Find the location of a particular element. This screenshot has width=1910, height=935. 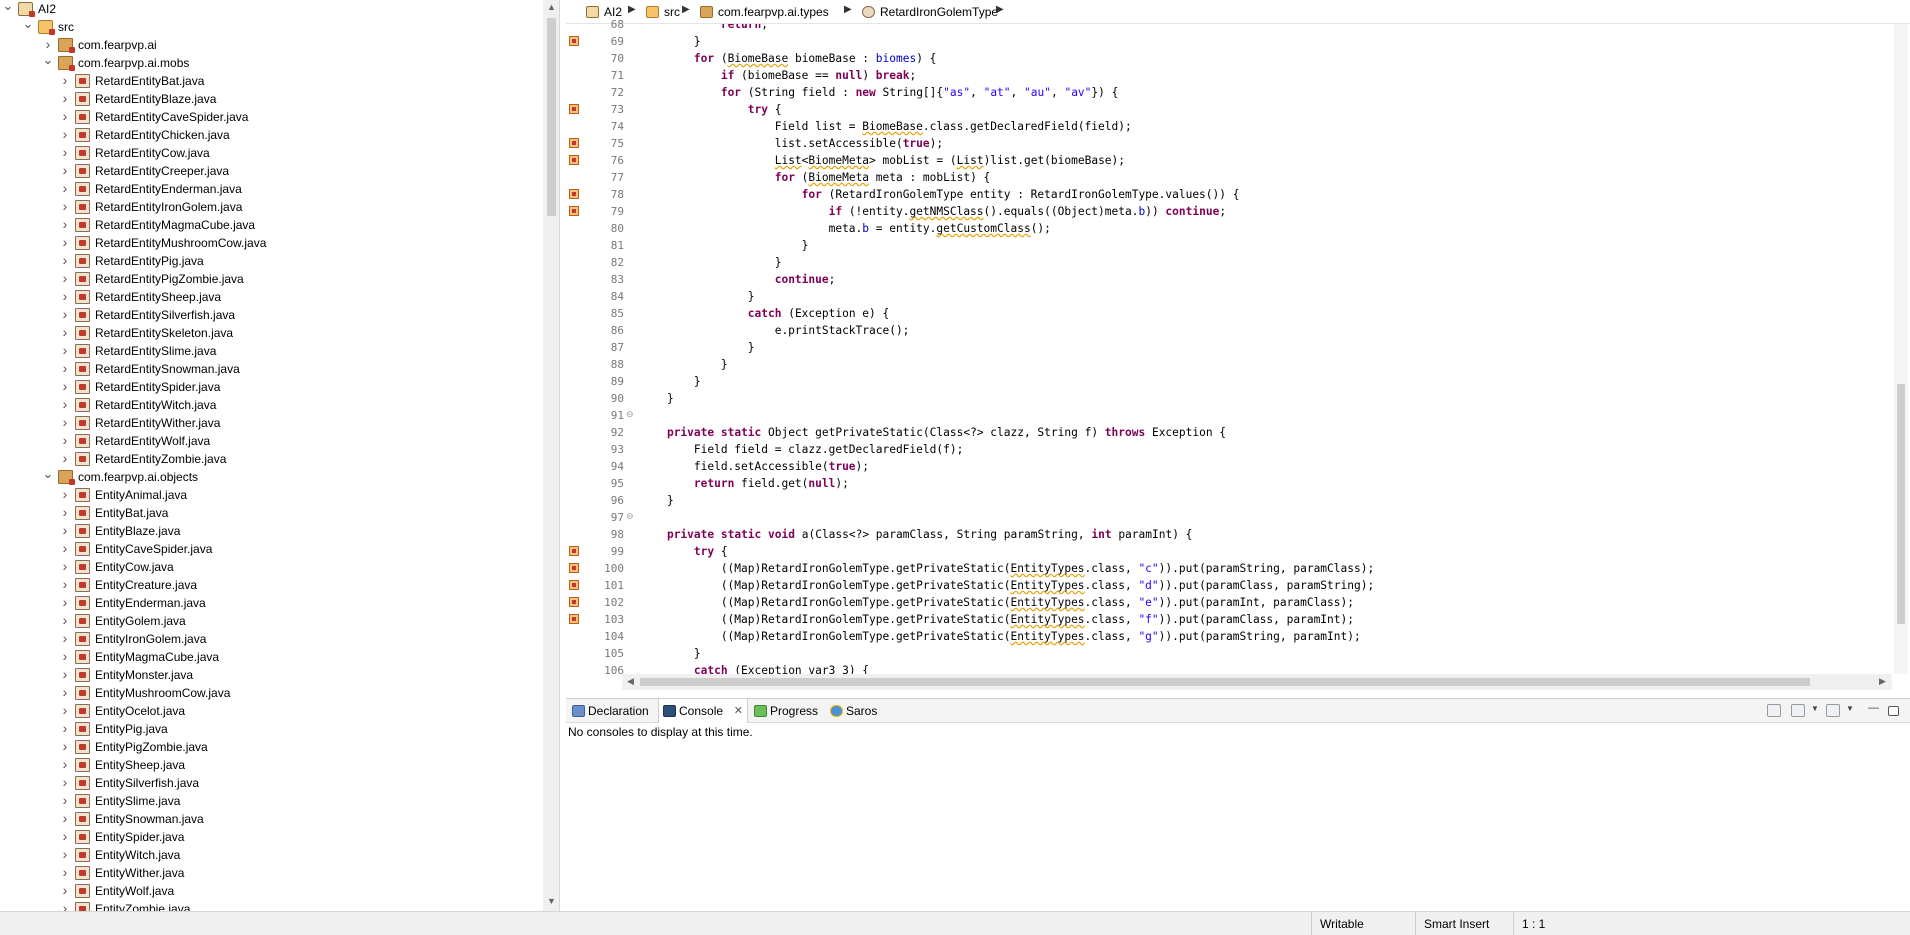

editor-horizontal-scrollbar: ◀ ▶ is located at coordinates (1257, 682).